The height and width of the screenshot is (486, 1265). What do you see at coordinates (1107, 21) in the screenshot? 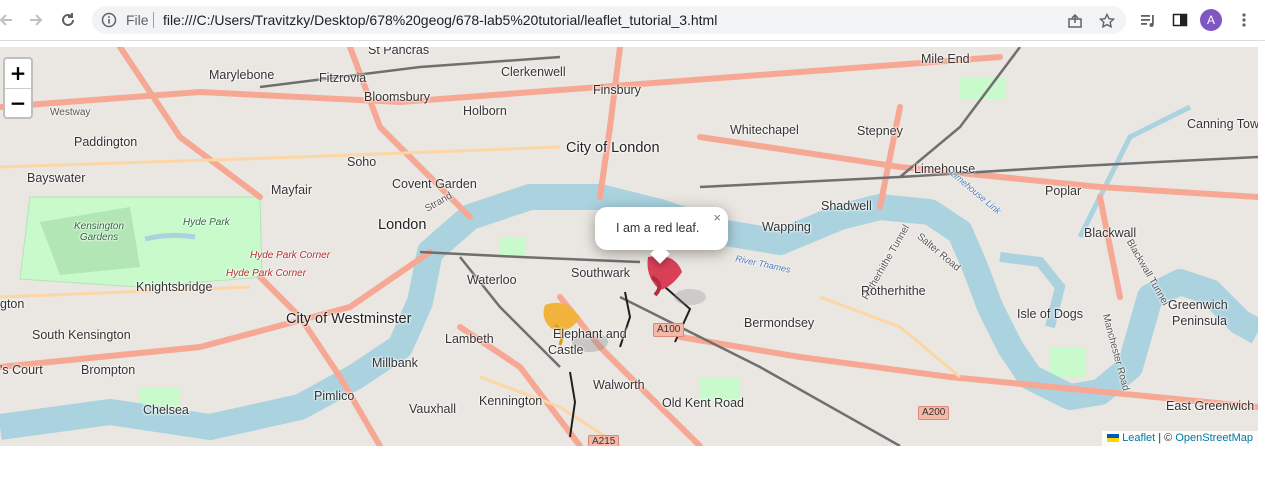
I see `star-icon` at bounding box center [1107, 21].